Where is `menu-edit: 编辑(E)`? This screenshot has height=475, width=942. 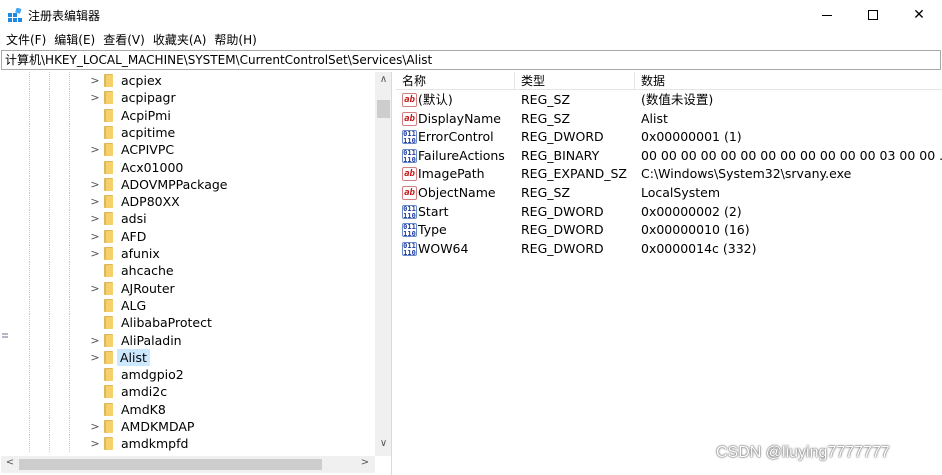 menu-edit: 编辑(E) is located at coordinates (74, 40).